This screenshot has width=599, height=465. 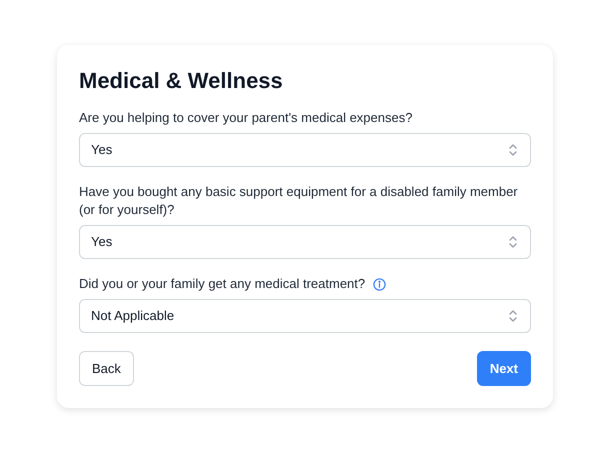 I want to click on question-label: Did you or your family get any medical treatment?, so click(x=222, y=284).